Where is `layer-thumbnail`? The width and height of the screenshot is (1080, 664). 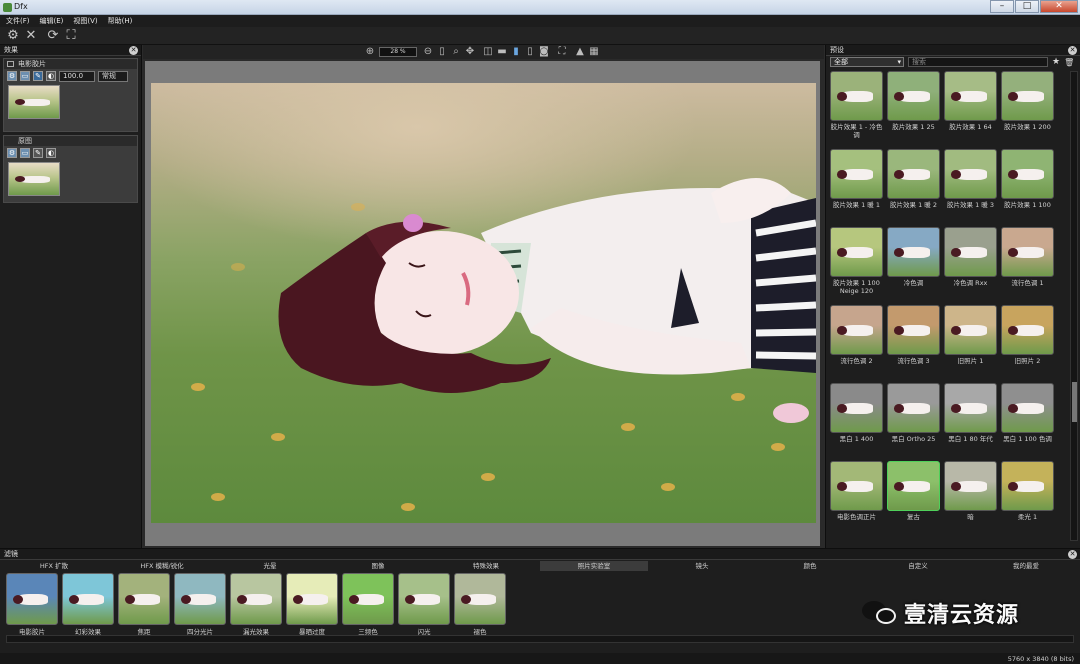
layer-thumbnail is located at coordinates (34, 102).